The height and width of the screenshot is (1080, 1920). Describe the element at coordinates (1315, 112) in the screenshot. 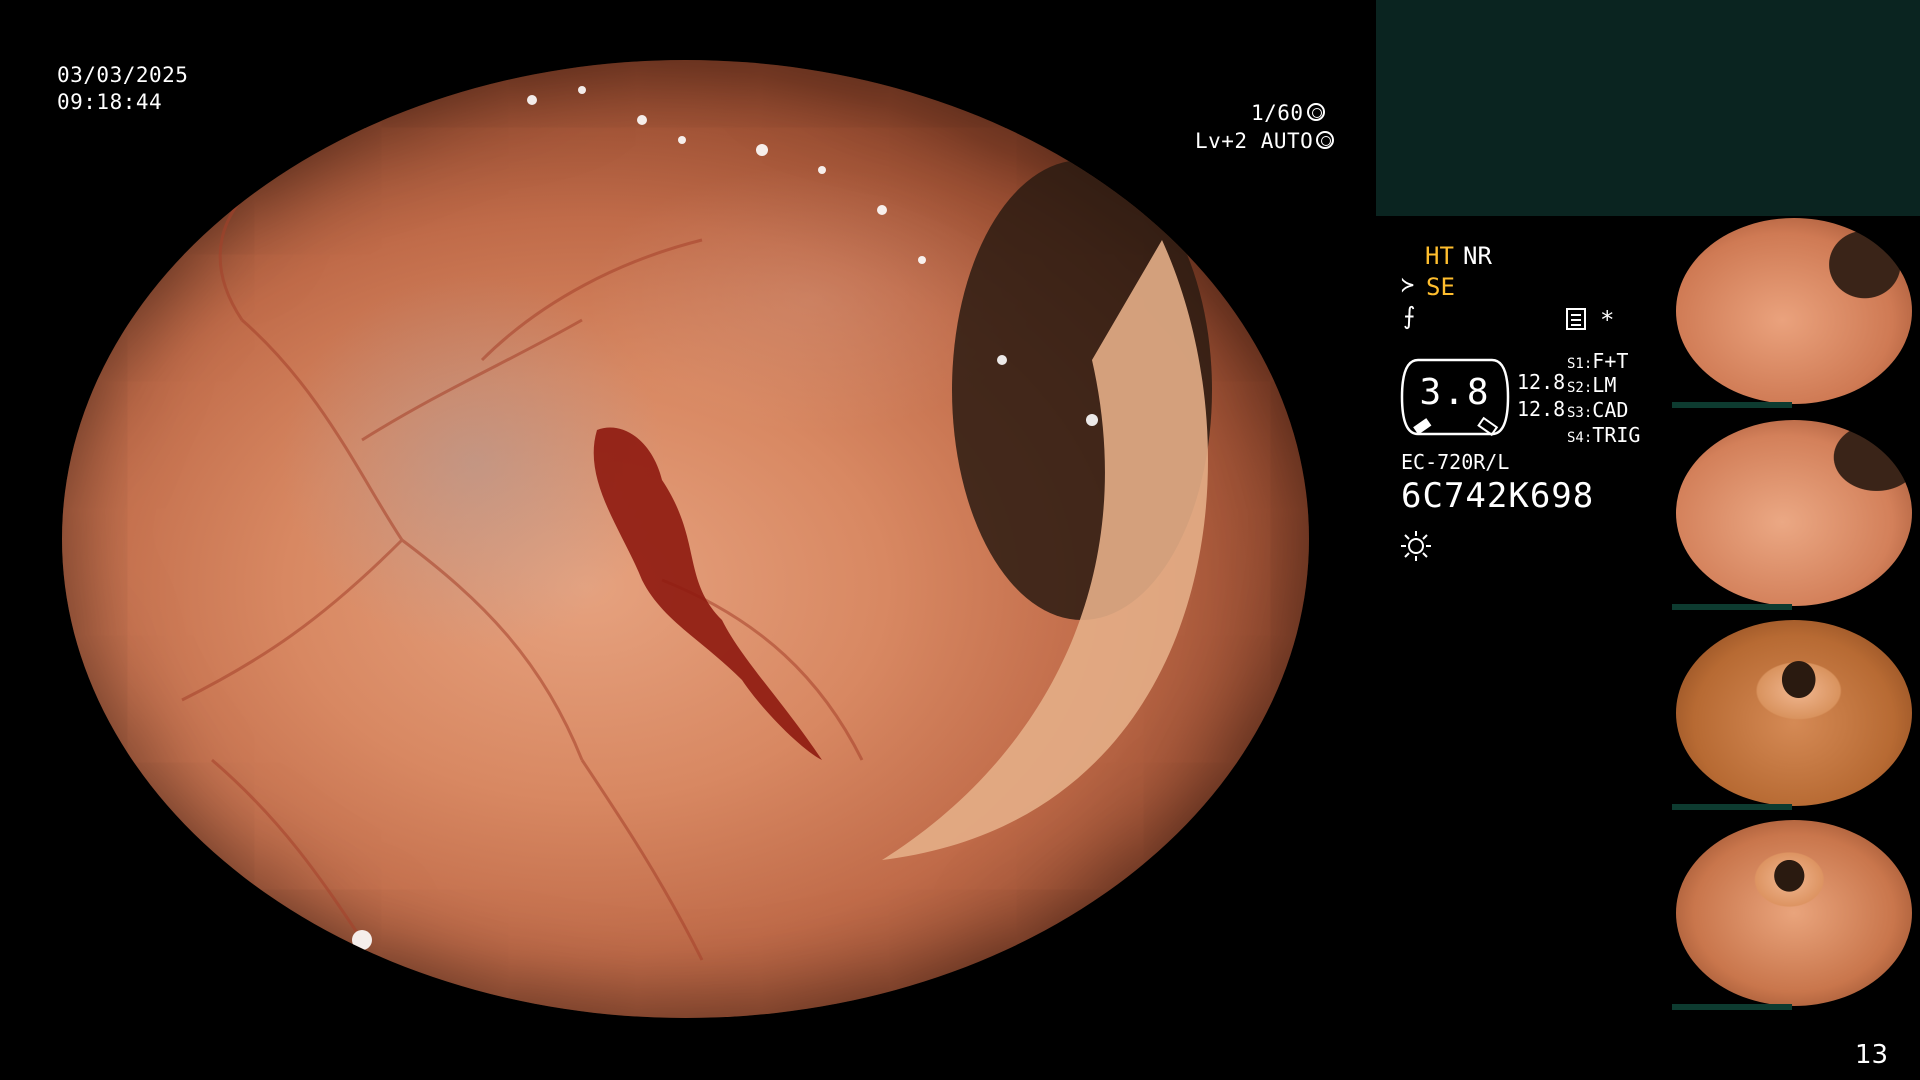

I see `shutter-icon` at that location.